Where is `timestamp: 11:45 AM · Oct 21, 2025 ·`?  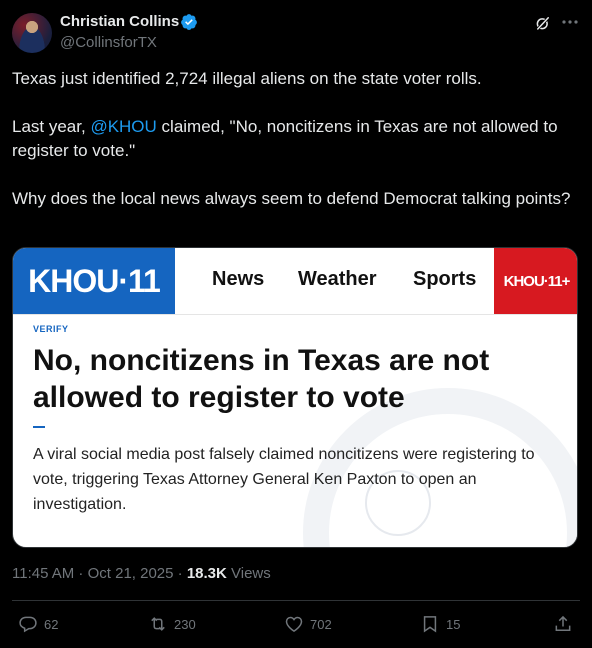
timestamp: 11:45 AM · Oct 21, 2025 · is located at coordinates (99, 573).